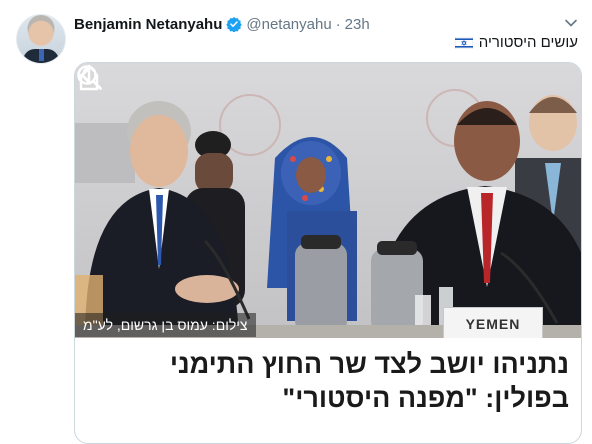  I want to click on verified-badge-icon, so click(234, 24).